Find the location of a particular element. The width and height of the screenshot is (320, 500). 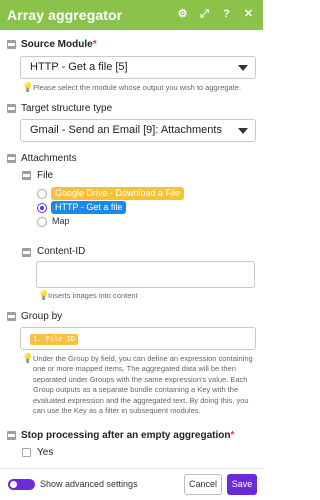

source-module-label: Source Module* is located at coordinates (59, 44).